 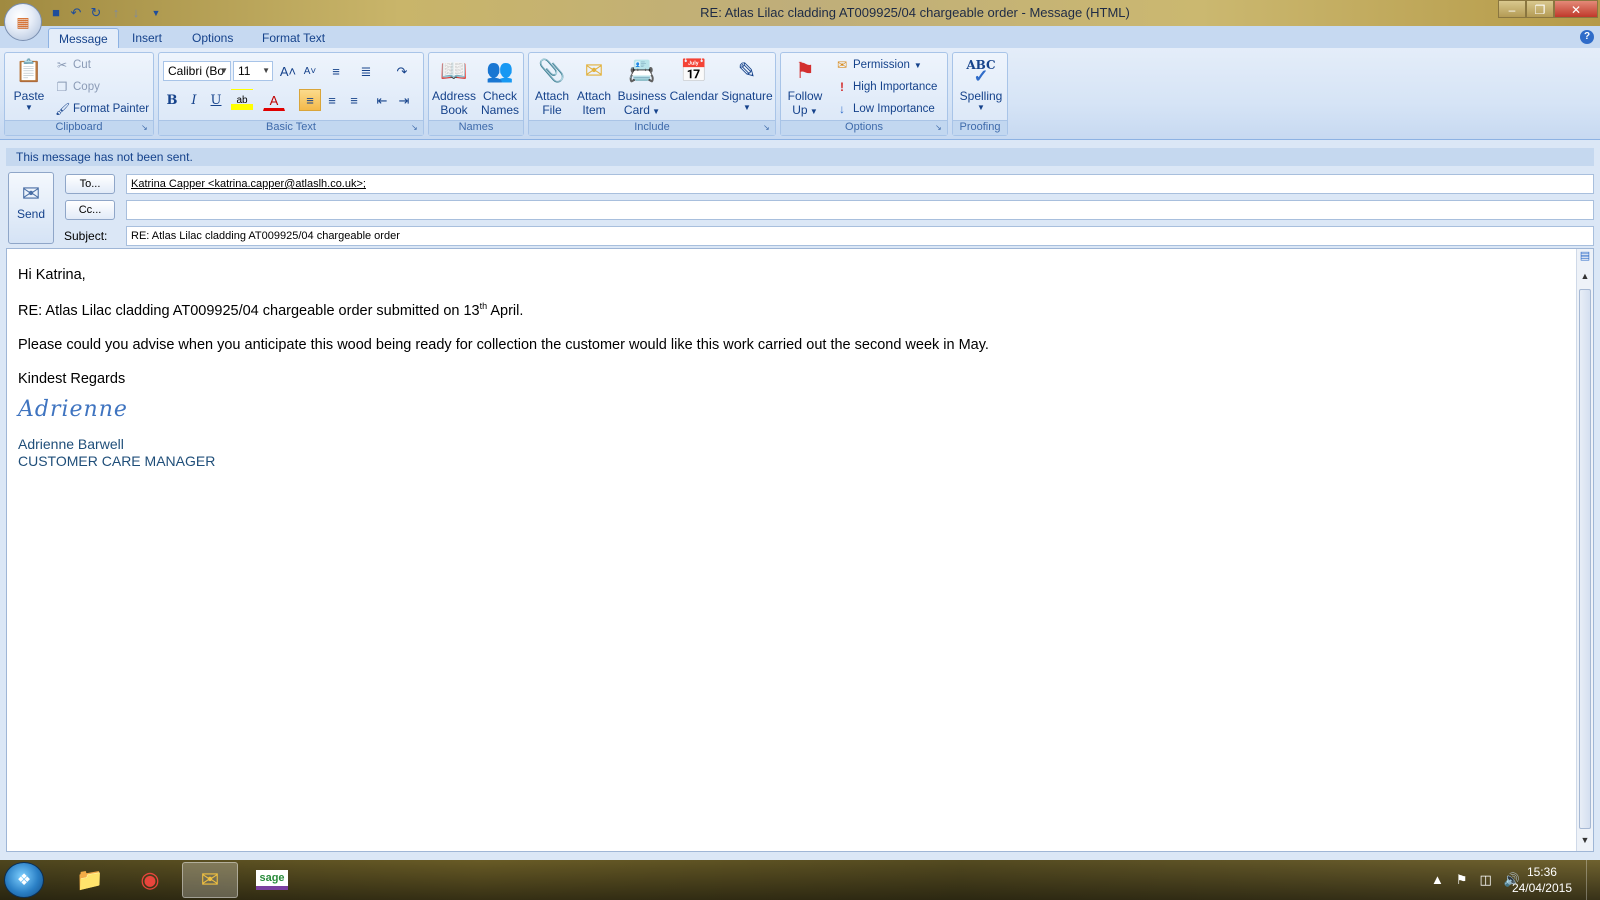 I want to click on system-tray: ▲ ⚑ ◫ 🔊, so click(x=1475, y=880).